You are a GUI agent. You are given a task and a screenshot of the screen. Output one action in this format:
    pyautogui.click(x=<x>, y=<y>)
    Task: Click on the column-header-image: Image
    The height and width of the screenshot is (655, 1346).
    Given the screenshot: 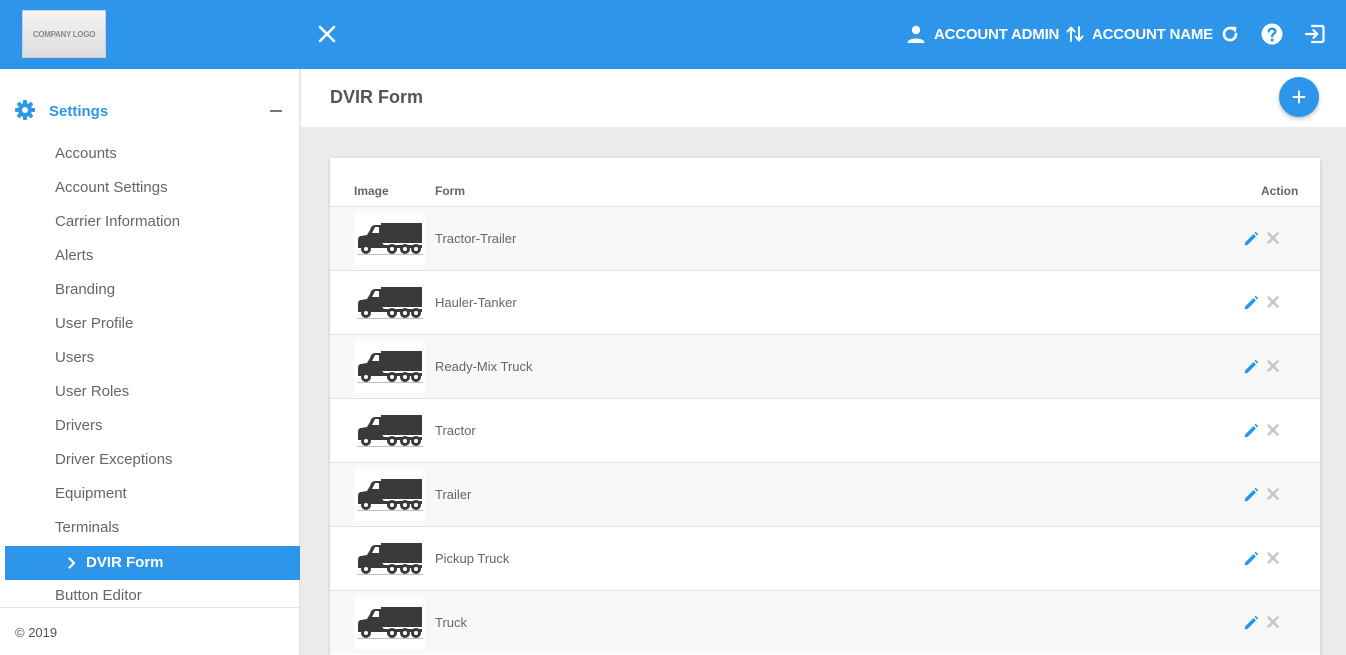 What is the action you would take?
    pyautogui.click(x=371, y=191)
    